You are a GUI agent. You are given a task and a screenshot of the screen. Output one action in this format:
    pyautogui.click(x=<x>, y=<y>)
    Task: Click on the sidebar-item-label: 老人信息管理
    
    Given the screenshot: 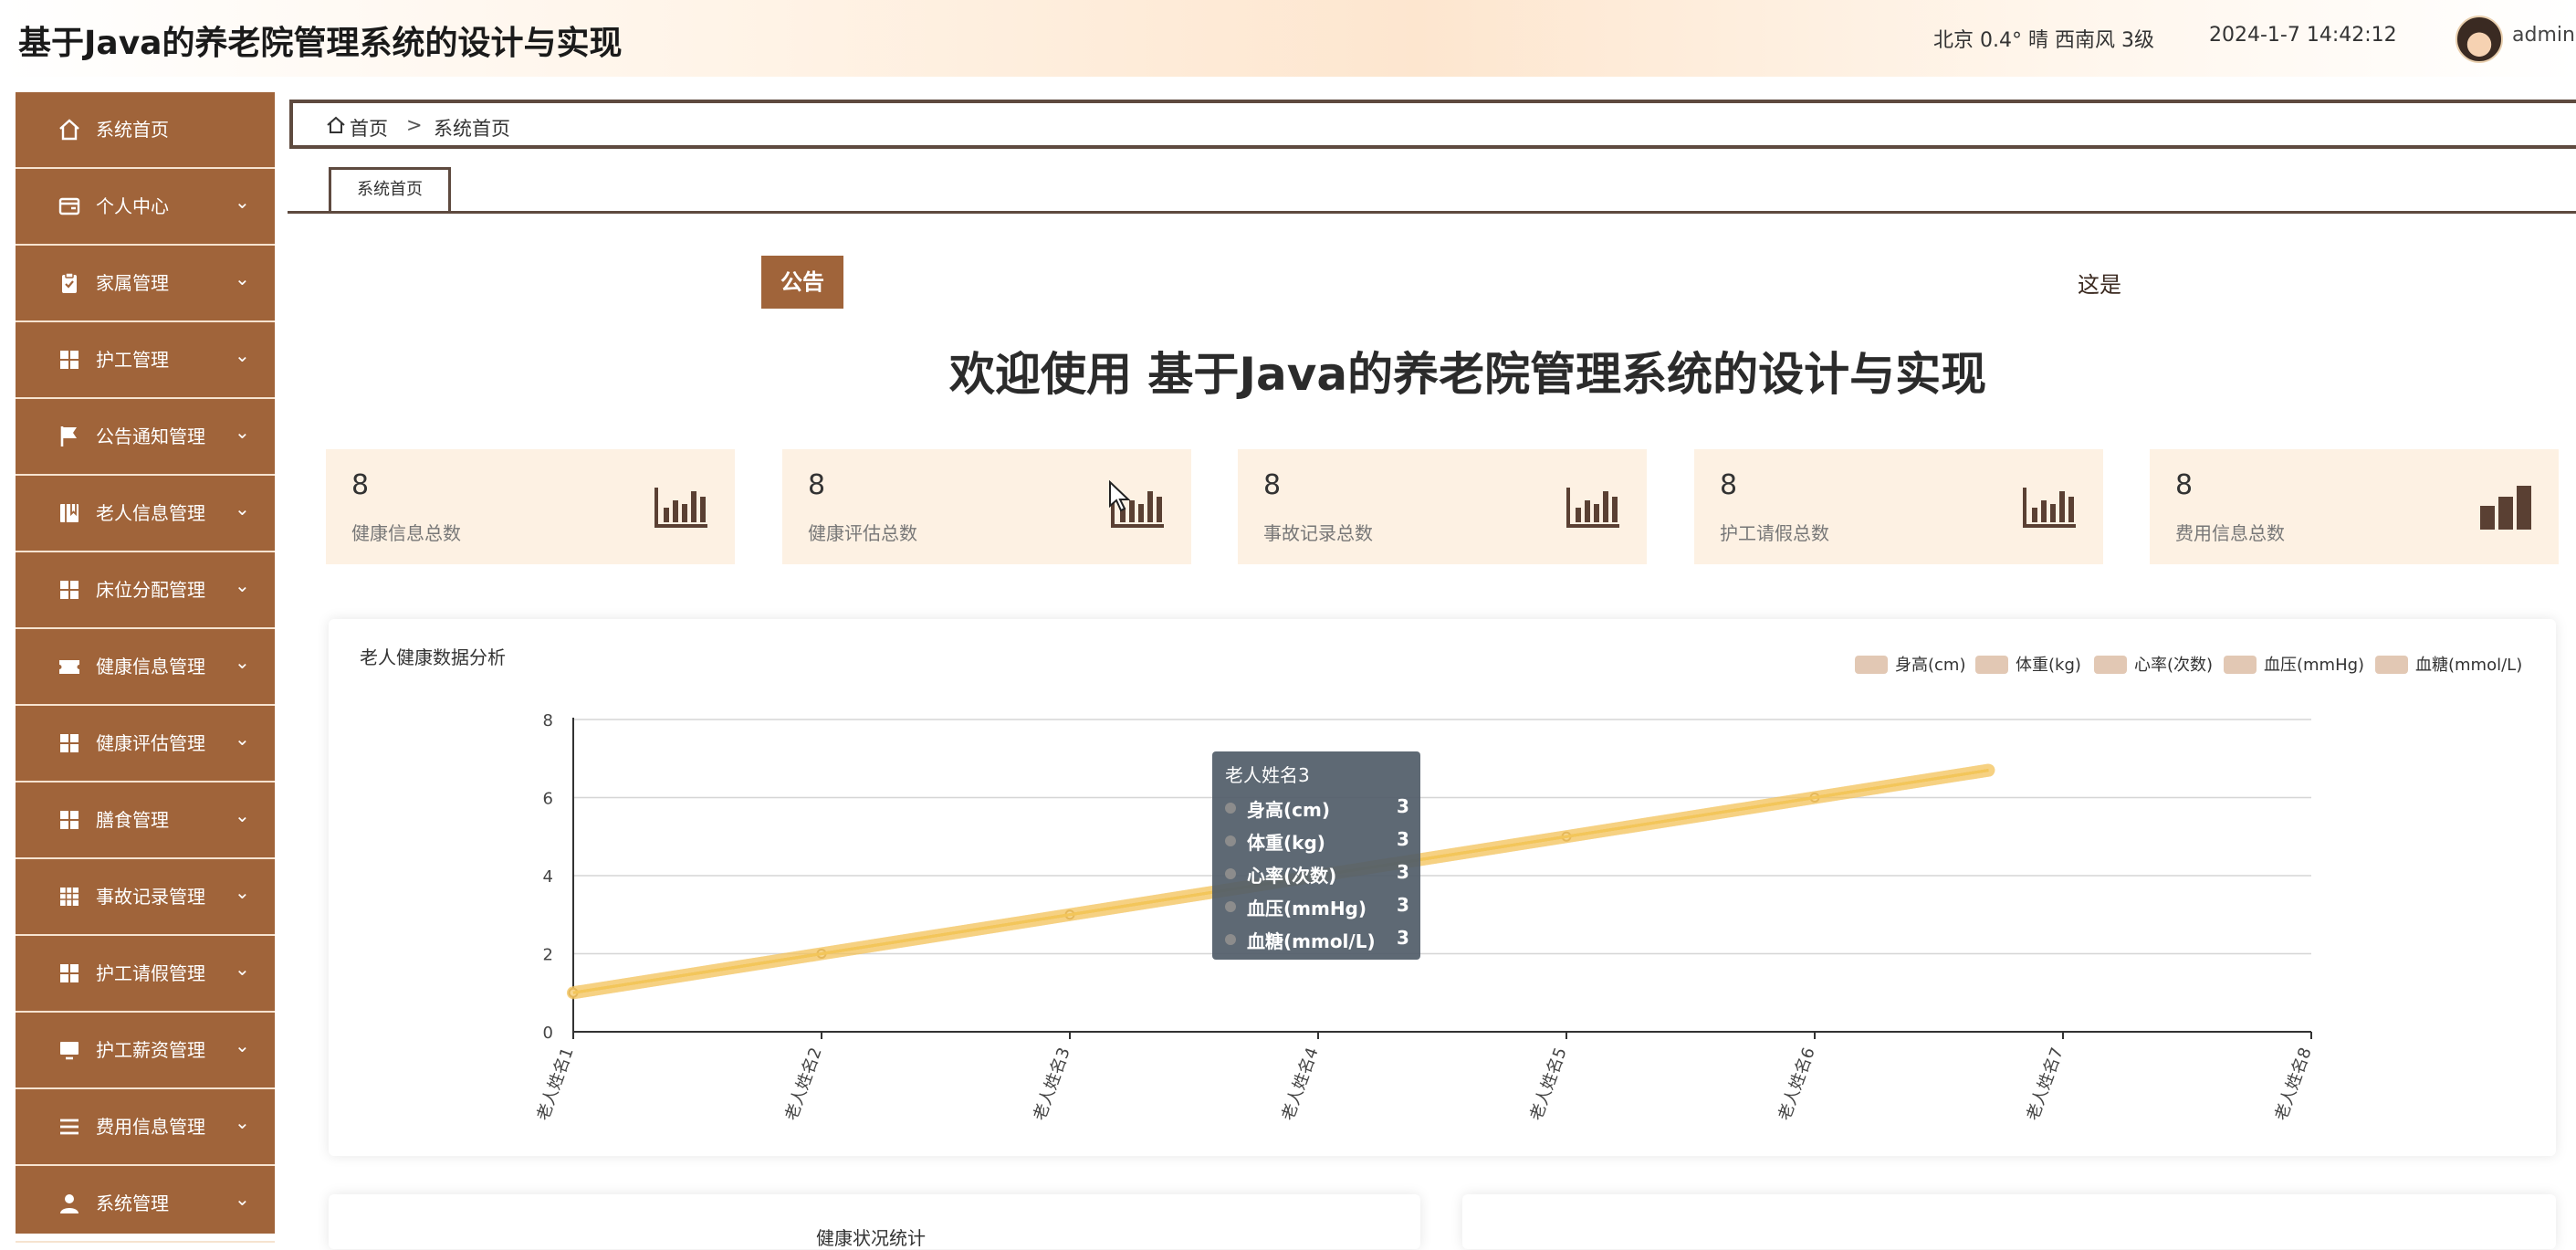 What is the action you would take?
    pyautogui.click(x=150, y=513)
    